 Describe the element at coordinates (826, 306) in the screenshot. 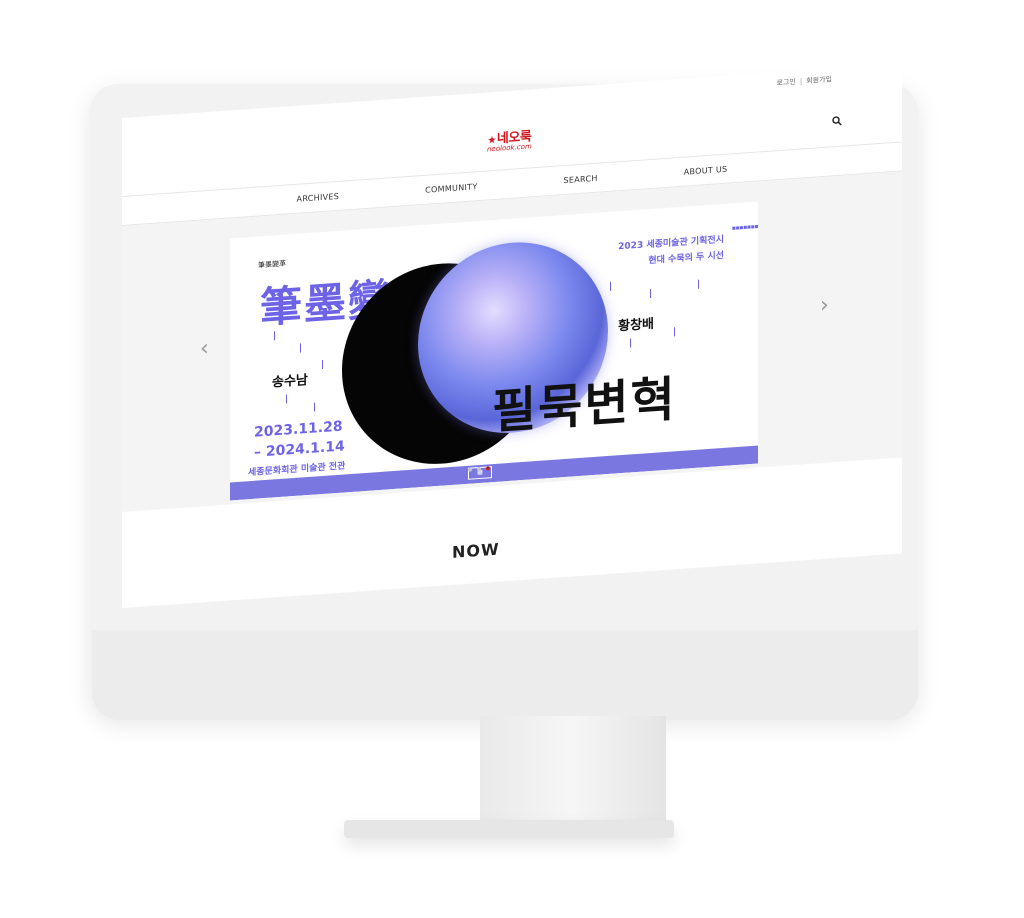

I see `carousel-next-icon: ›` at that location.